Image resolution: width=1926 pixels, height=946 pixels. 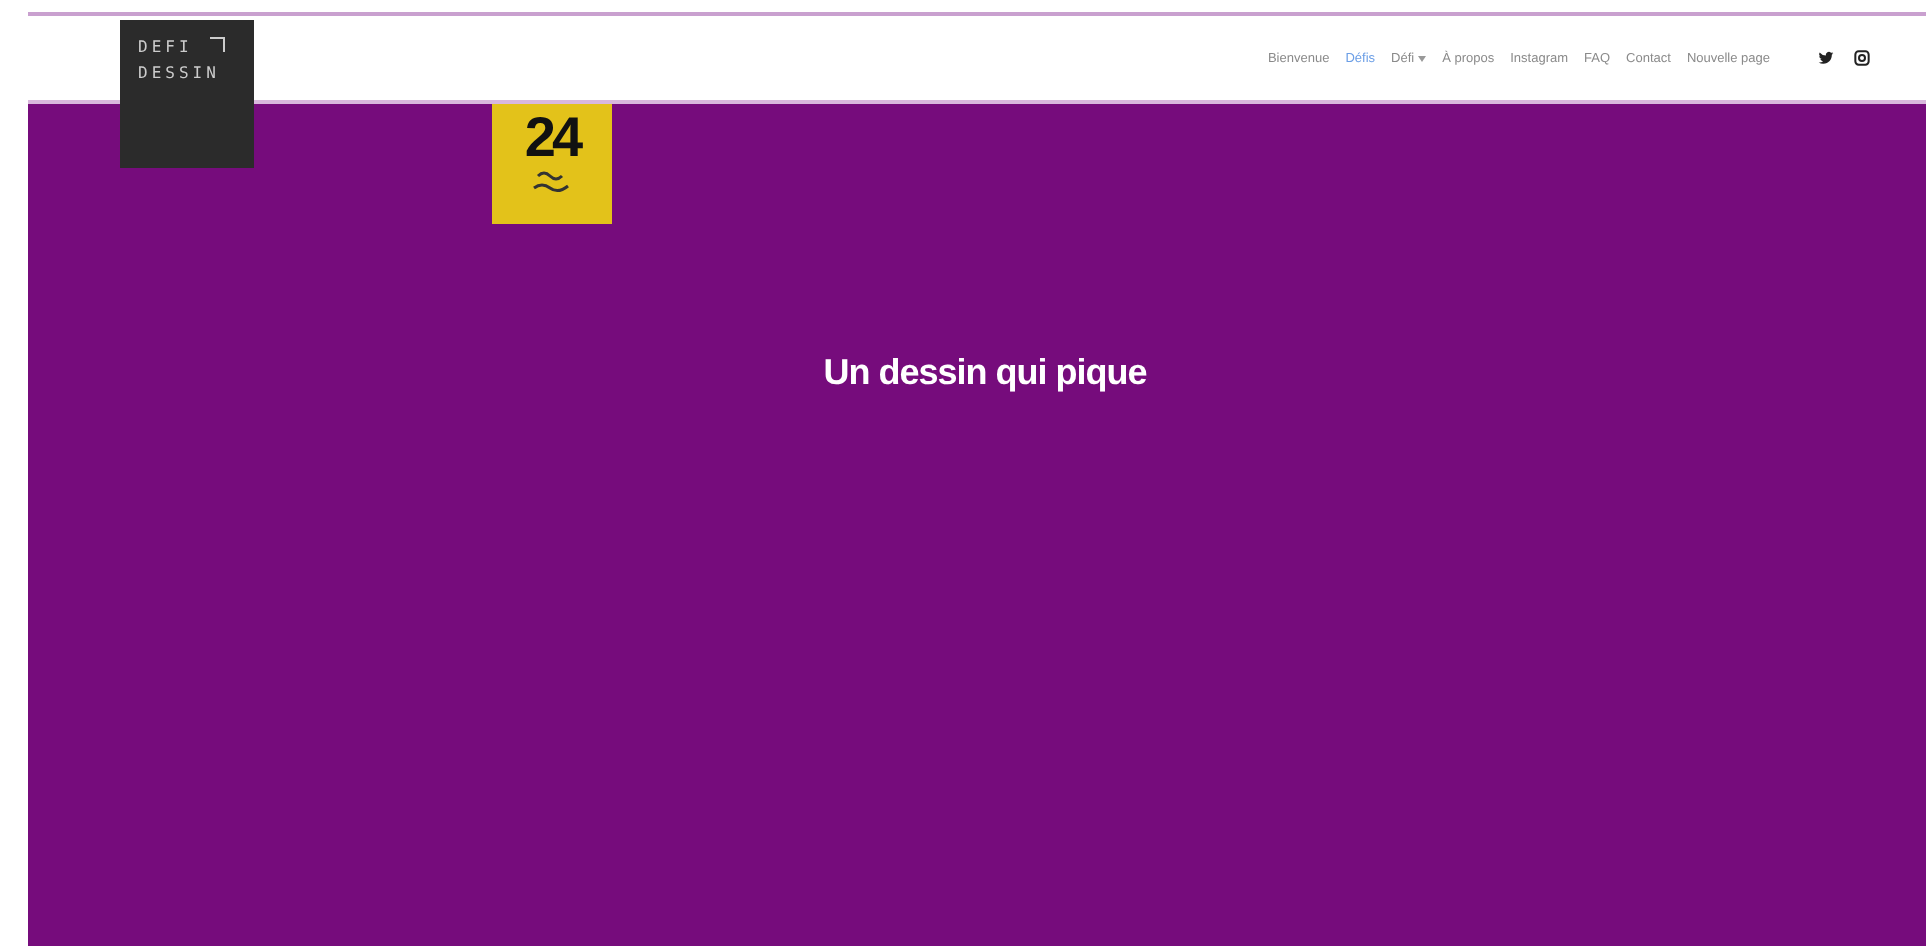 I want to click on logo-text: DESSIN, so click(x=179, y=74).